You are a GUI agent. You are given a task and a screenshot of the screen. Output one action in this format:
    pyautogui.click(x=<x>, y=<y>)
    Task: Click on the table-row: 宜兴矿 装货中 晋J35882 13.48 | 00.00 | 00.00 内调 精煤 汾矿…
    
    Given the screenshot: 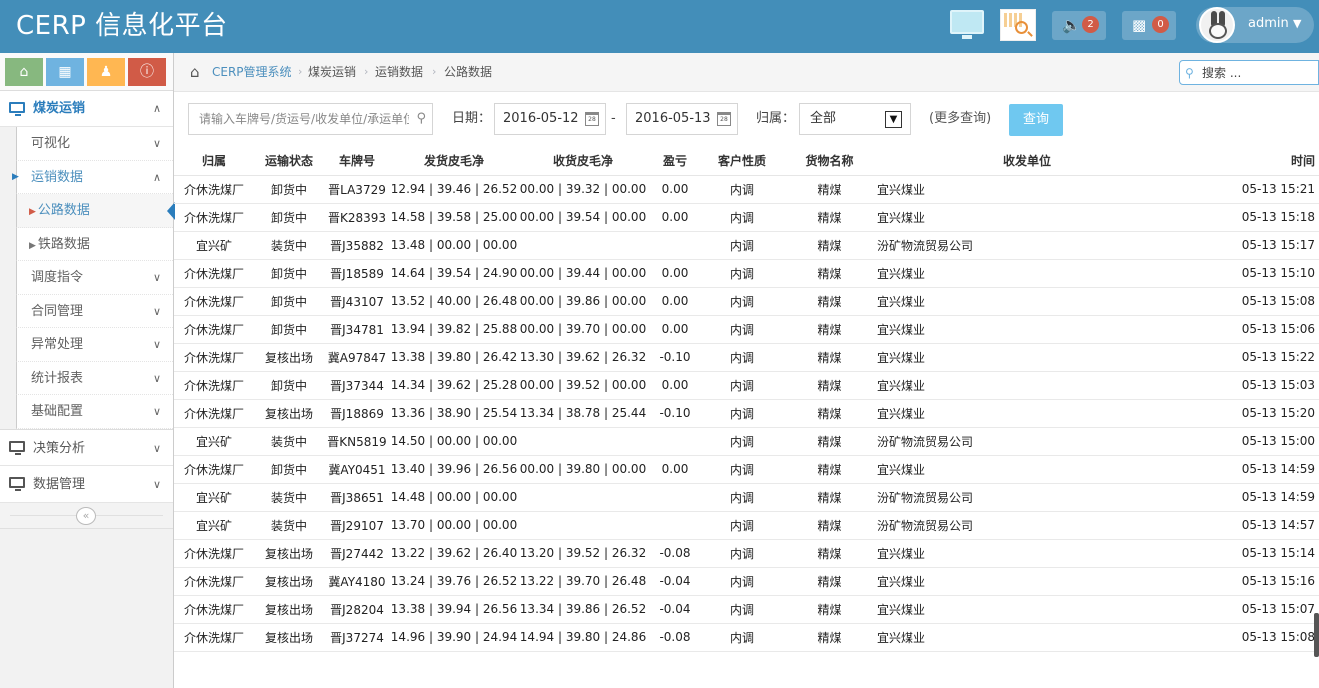 What is the action you would take?
    pyautogui.click(x=746, y=245)
    